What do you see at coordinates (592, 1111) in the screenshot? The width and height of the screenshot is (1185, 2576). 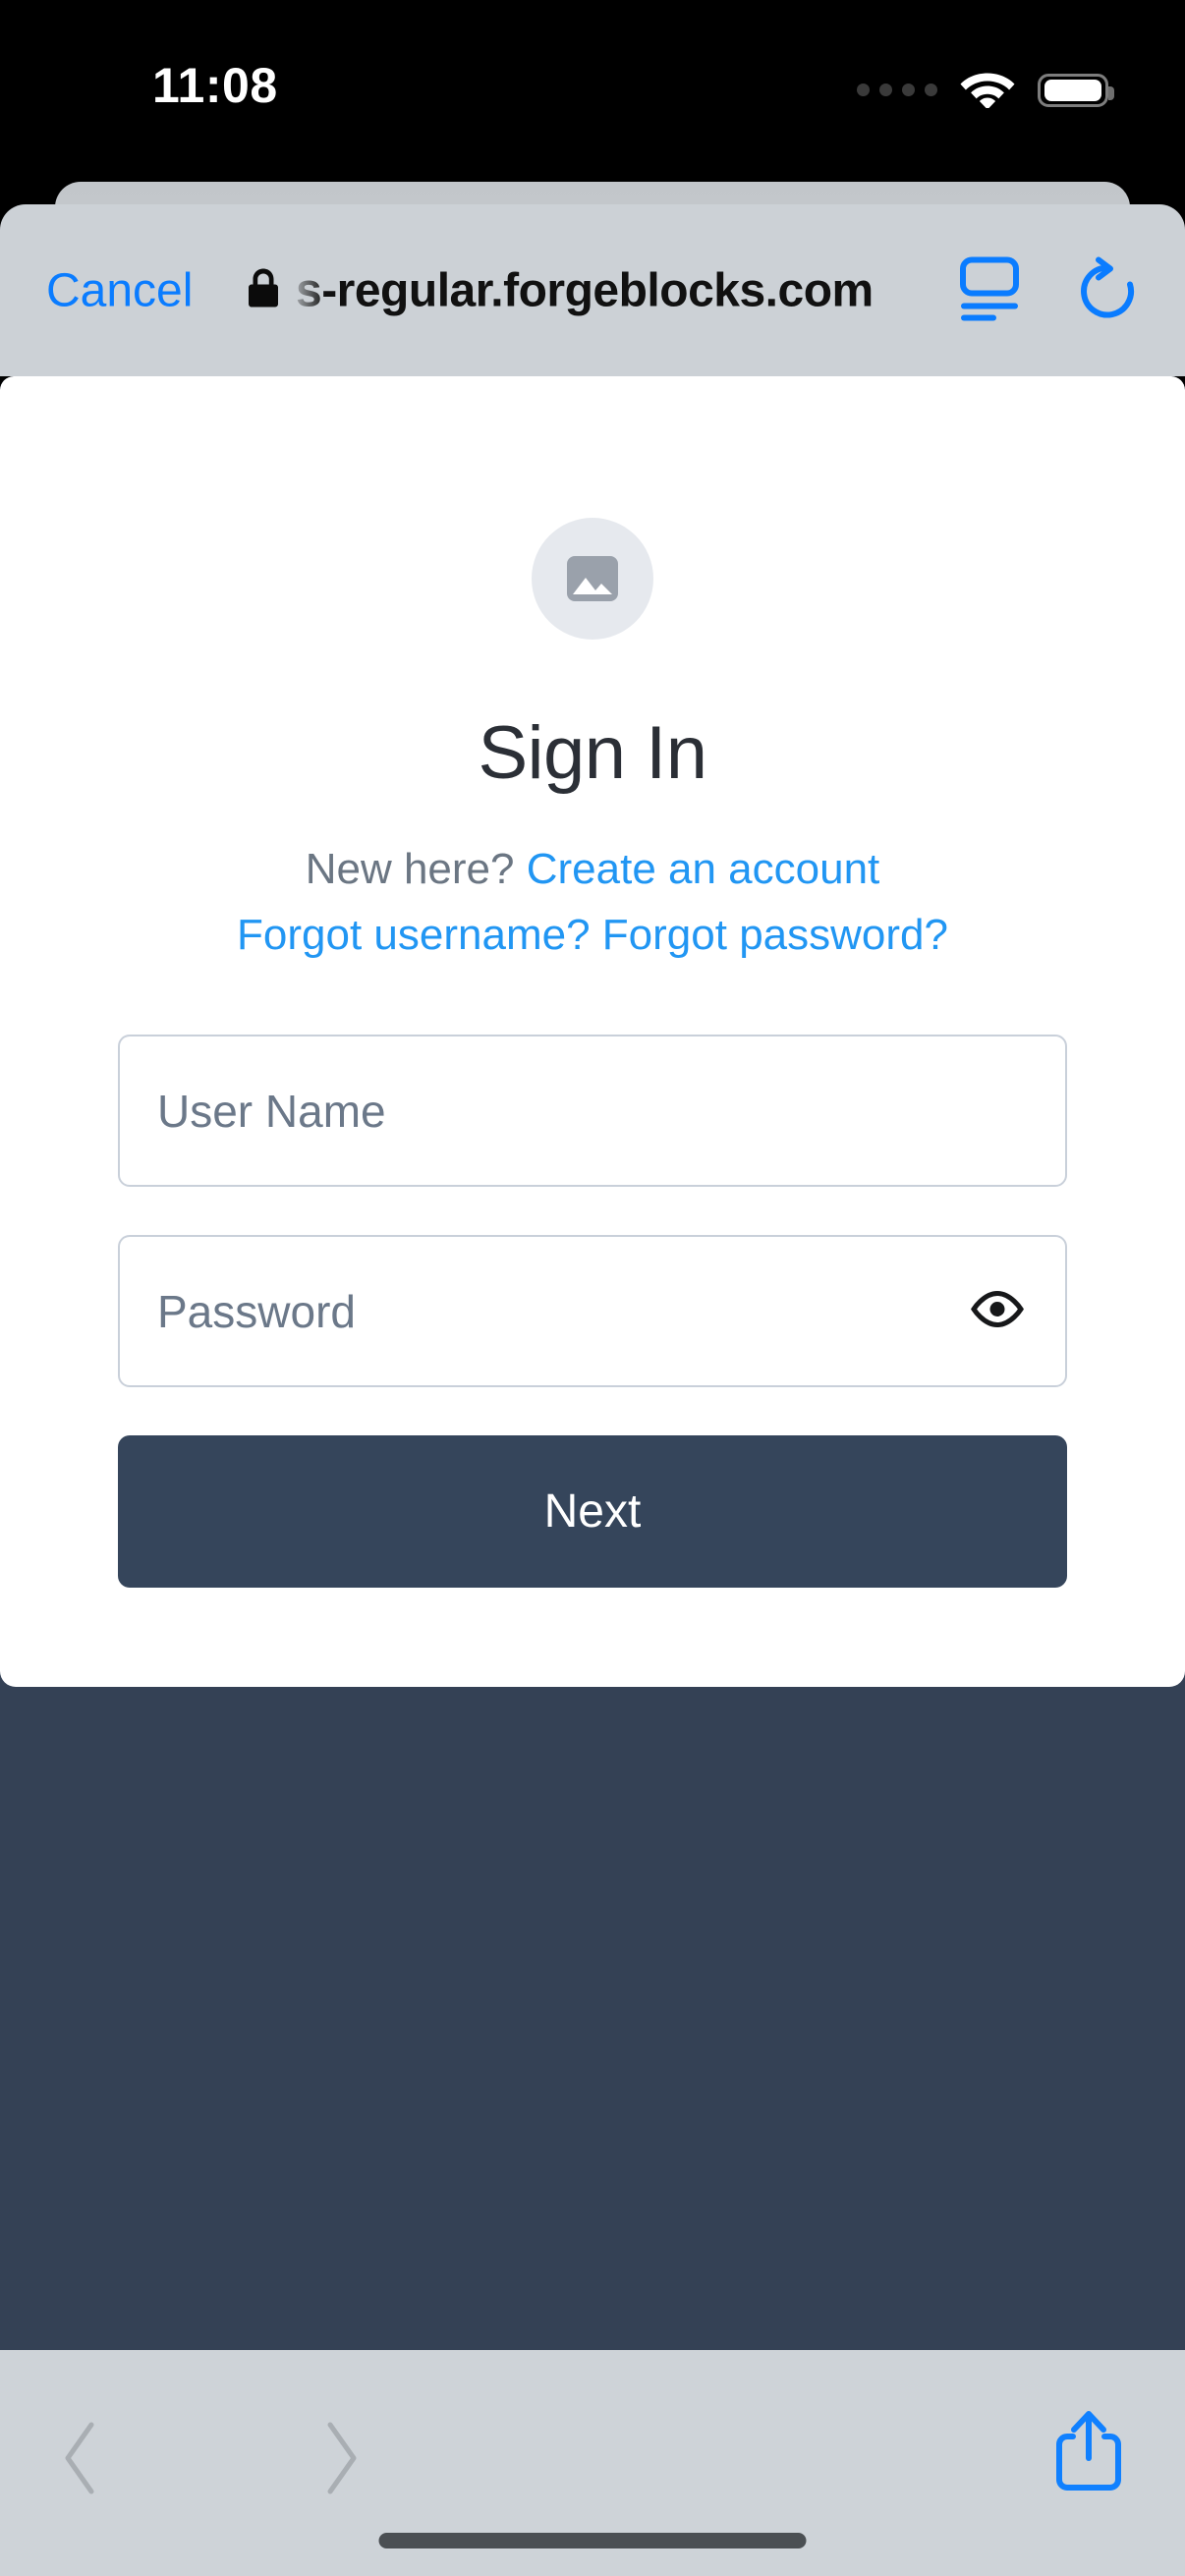 I see `username-field: User Name` at bounding box center [592, 1111].